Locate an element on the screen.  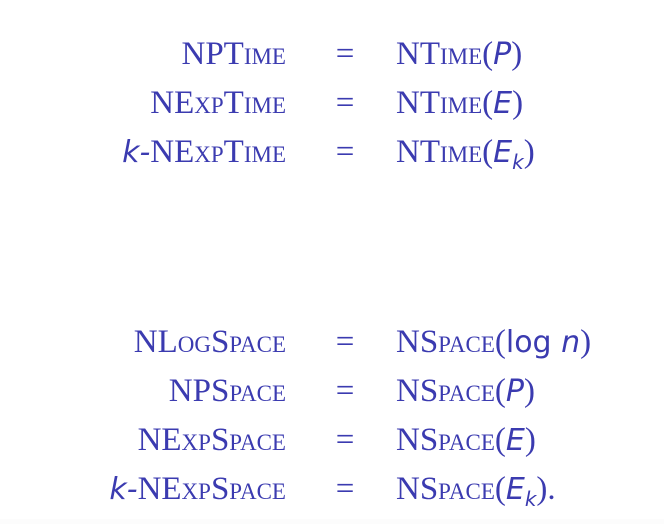
equation-lhs: NPSpace is located at coordinates (227, 391).